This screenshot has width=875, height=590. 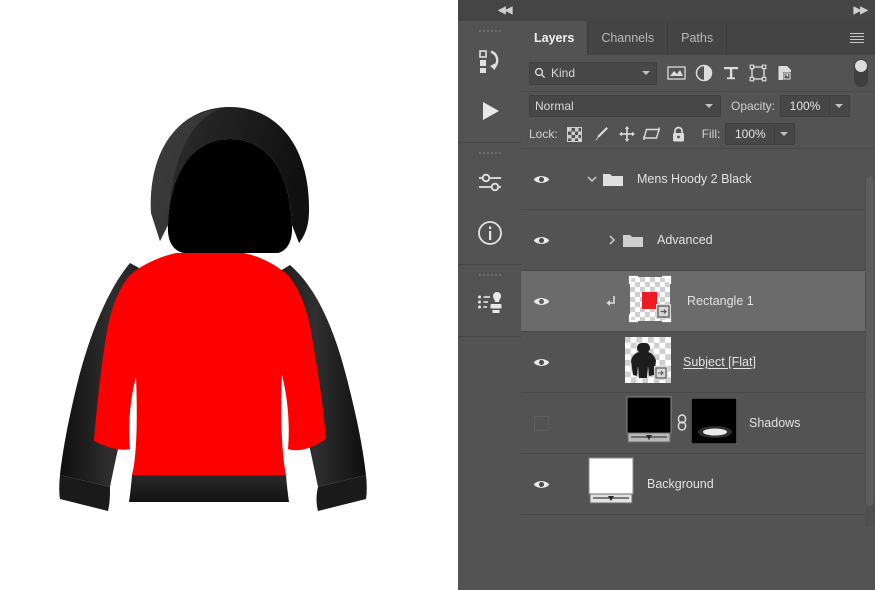 I want to click on eye-off-icon, so click(x=541, y=423).